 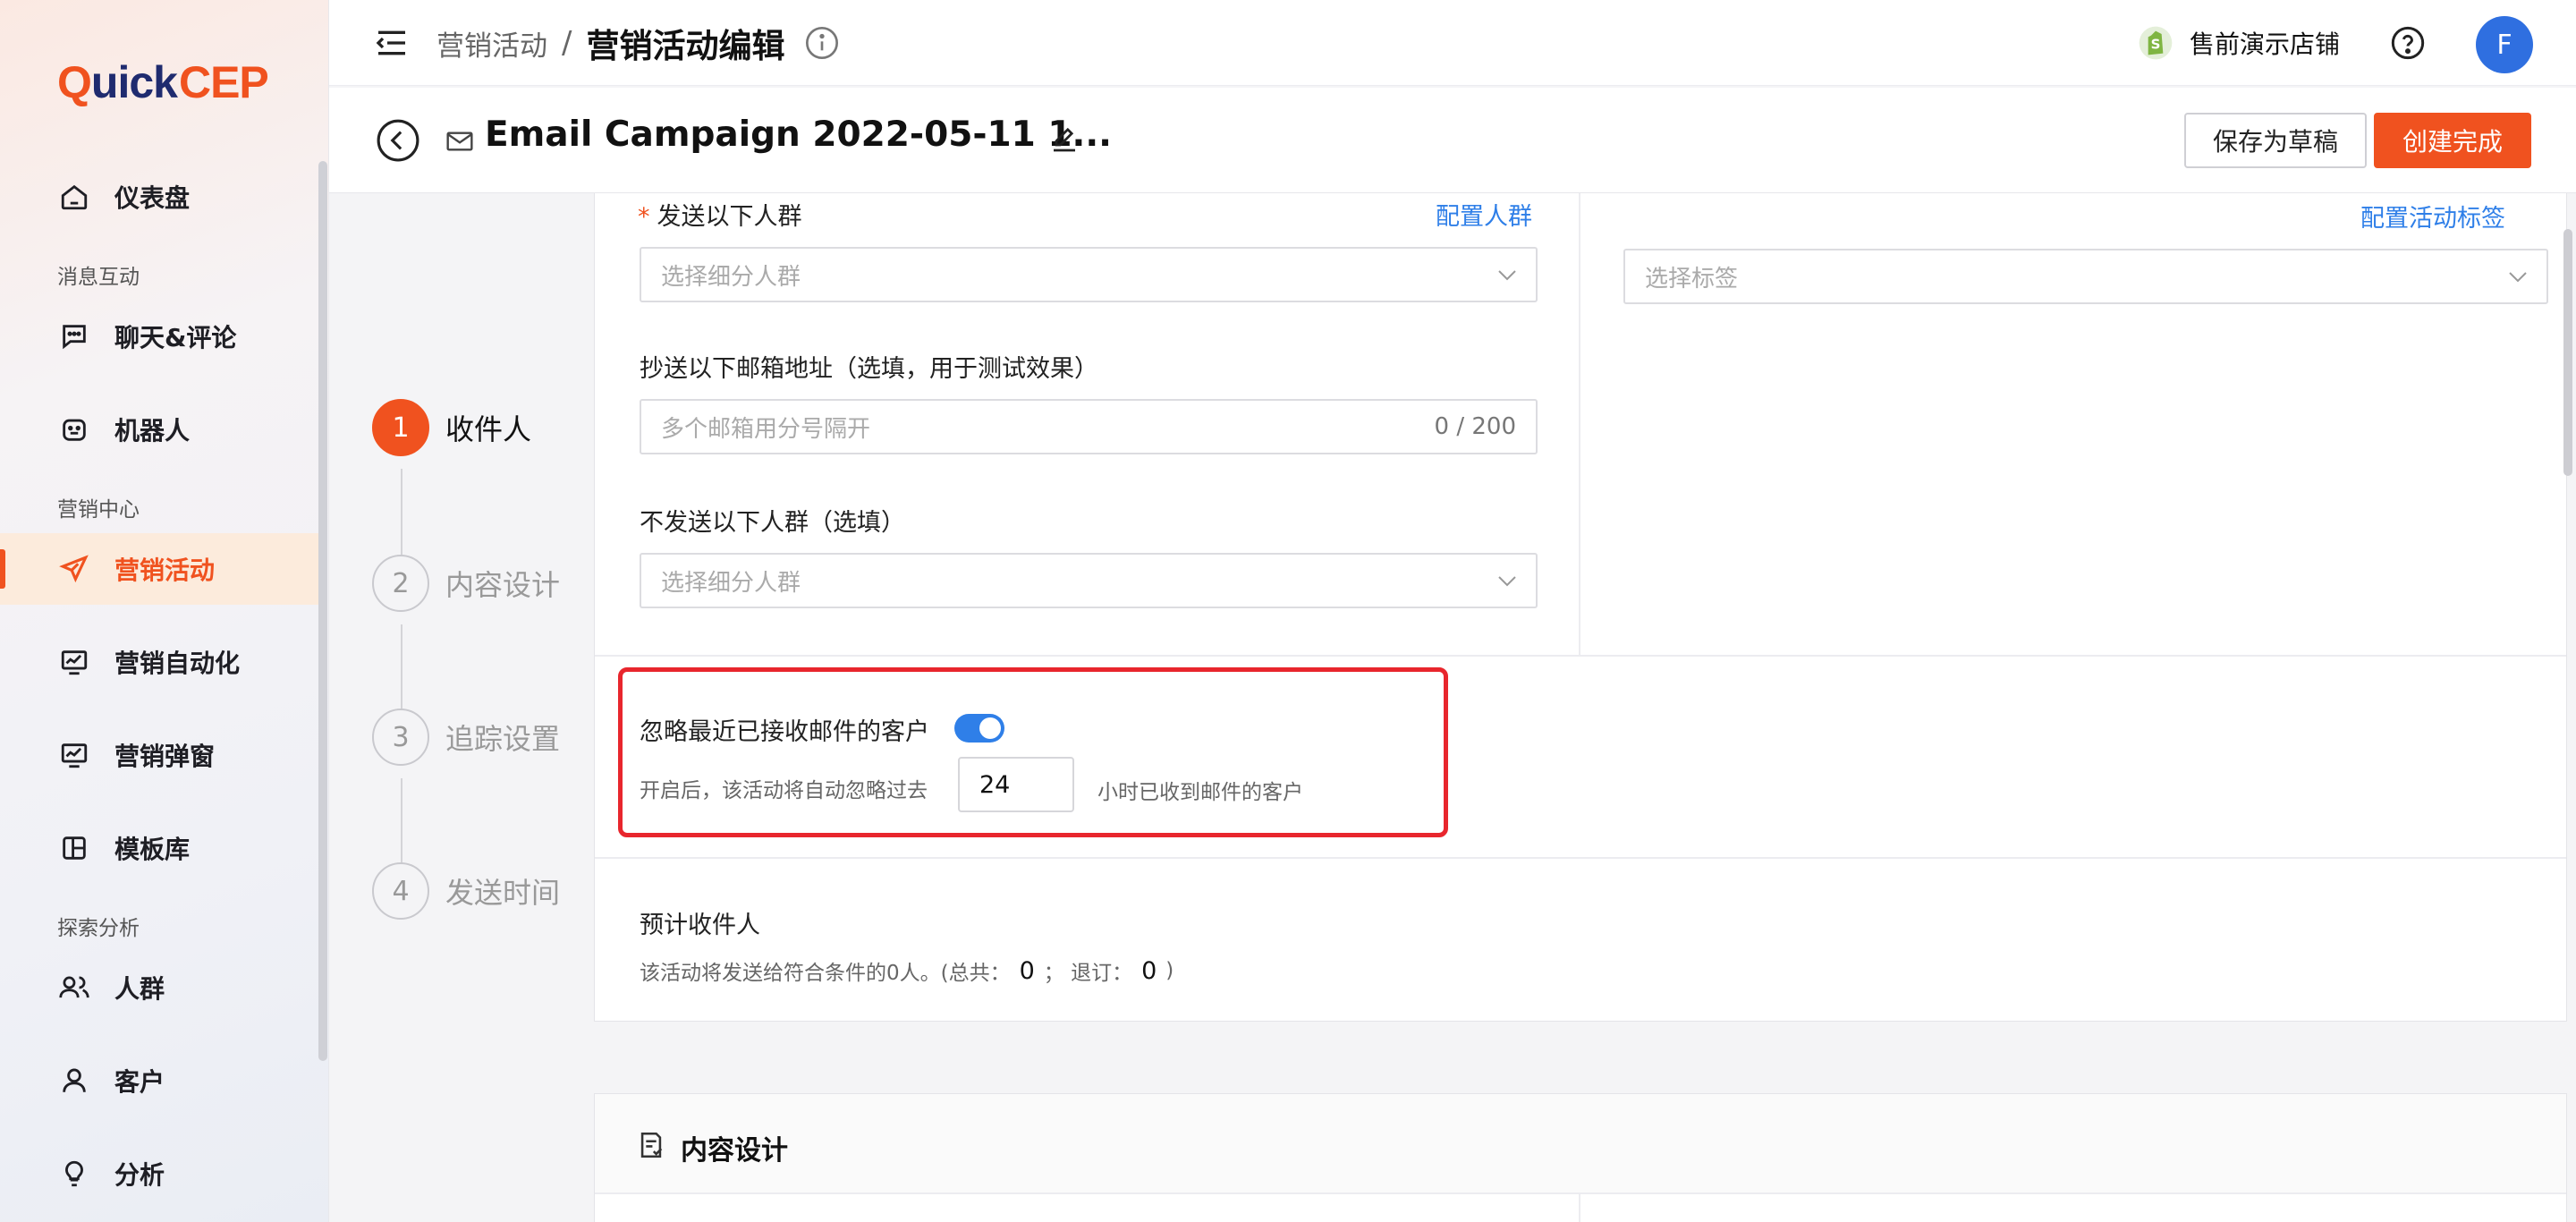 I want to click on step-number: 3, so click(x=400, y=737).